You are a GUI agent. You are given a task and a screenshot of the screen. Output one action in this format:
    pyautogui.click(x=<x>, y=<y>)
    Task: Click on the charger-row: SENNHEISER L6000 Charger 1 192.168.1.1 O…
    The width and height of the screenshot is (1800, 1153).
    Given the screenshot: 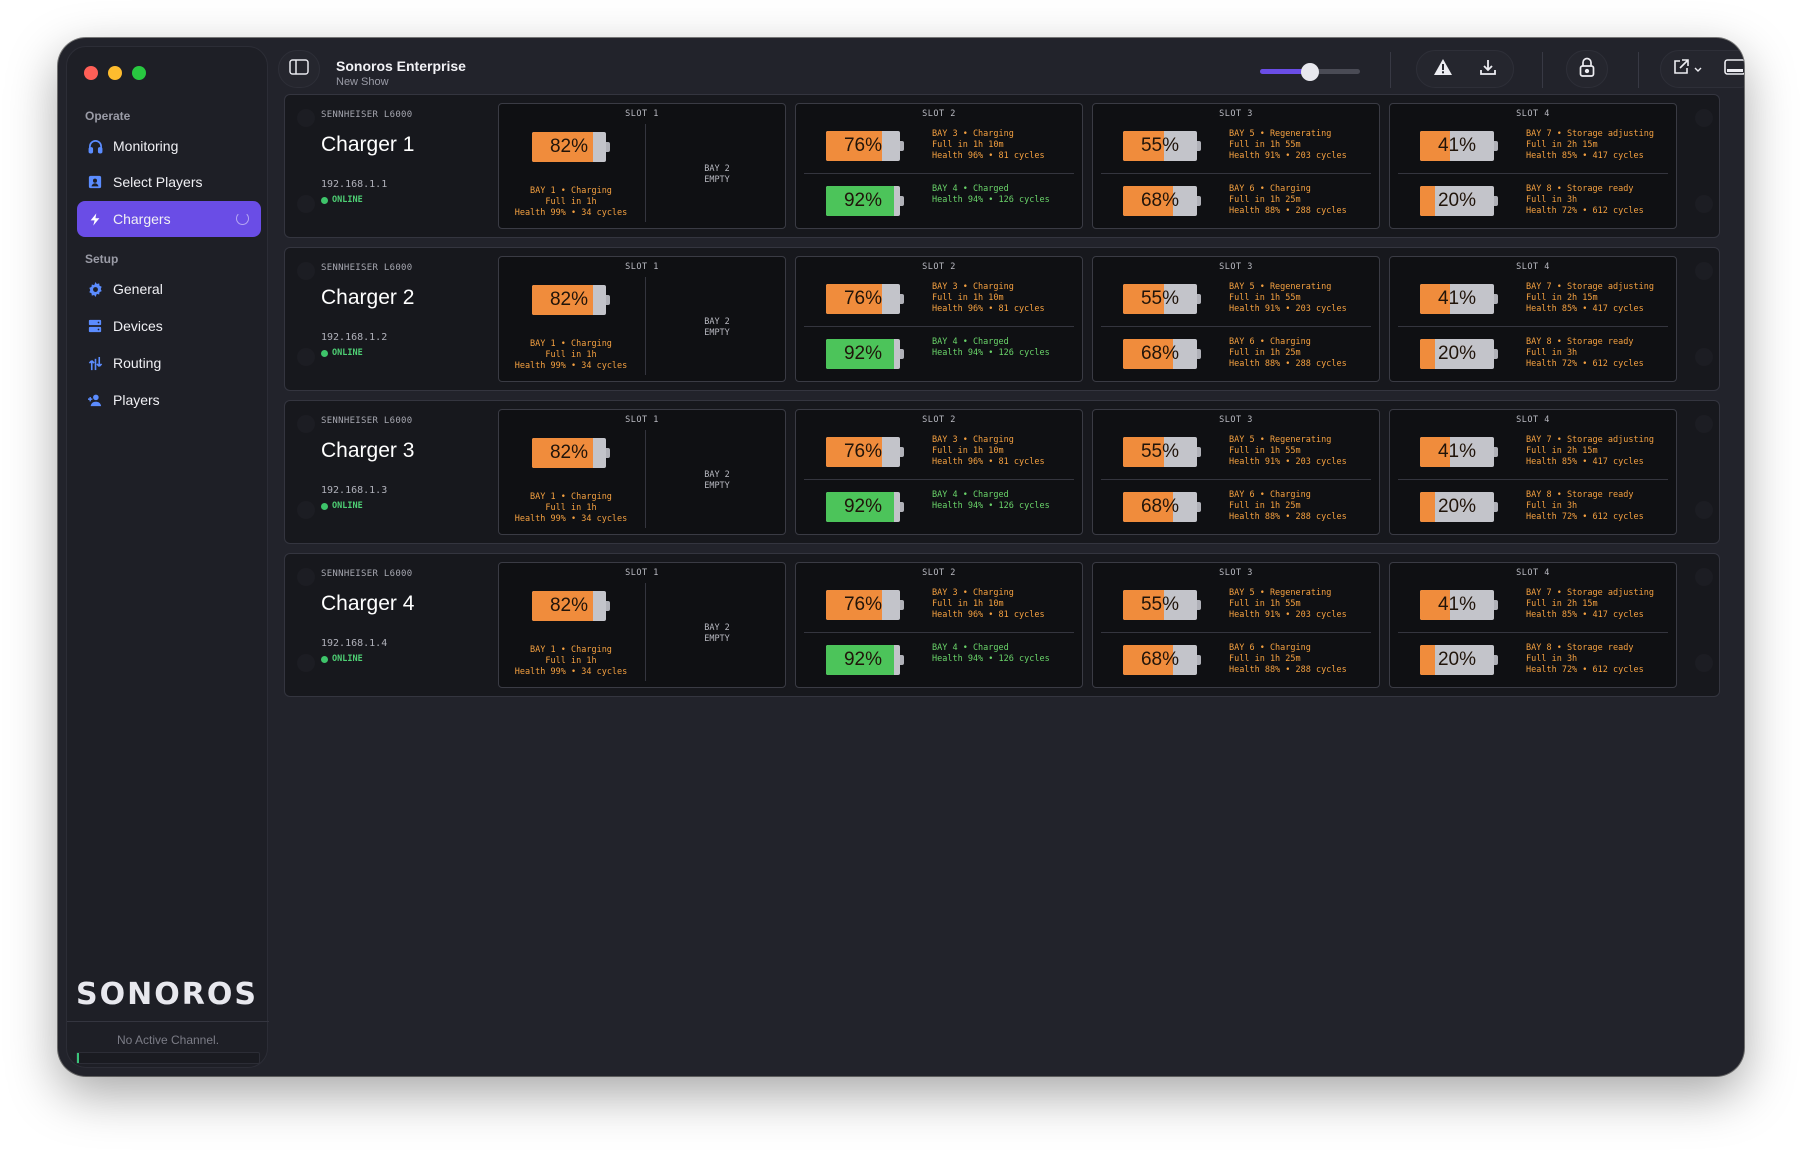 What is the action you would take?
    pyautogui.click(x=1002, y=166)
    